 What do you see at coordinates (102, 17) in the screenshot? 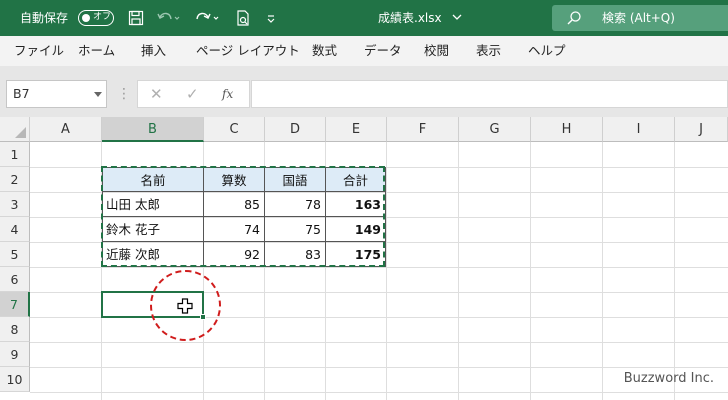
I see `autosave-toggle-state: オフ` at bounding box center [102, 17].